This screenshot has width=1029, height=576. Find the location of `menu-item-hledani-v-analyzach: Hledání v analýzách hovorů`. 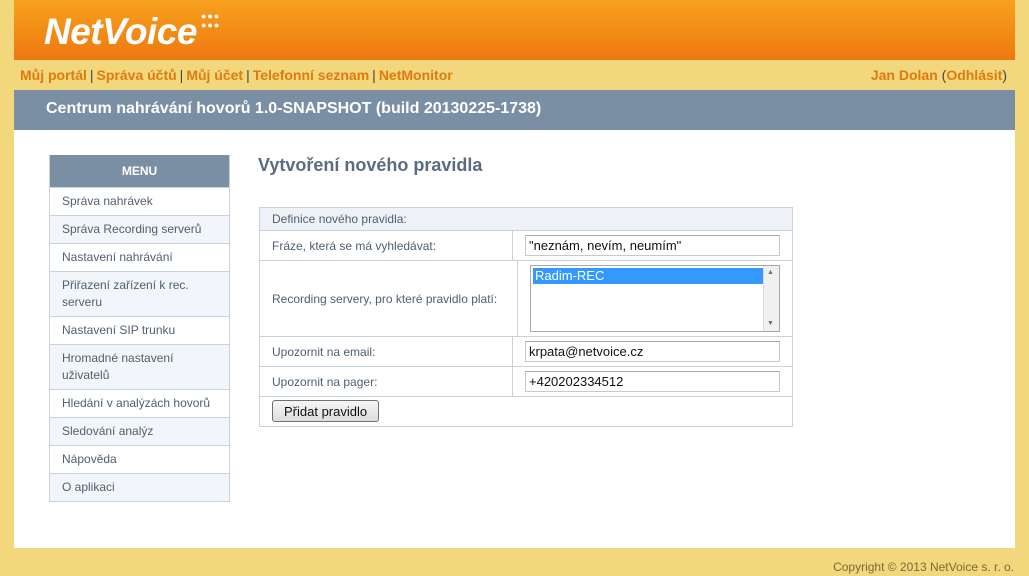

menu-item-hledani-v-analyzach: Hledání v analýzách hovorů is located at coordinates (139, 403).